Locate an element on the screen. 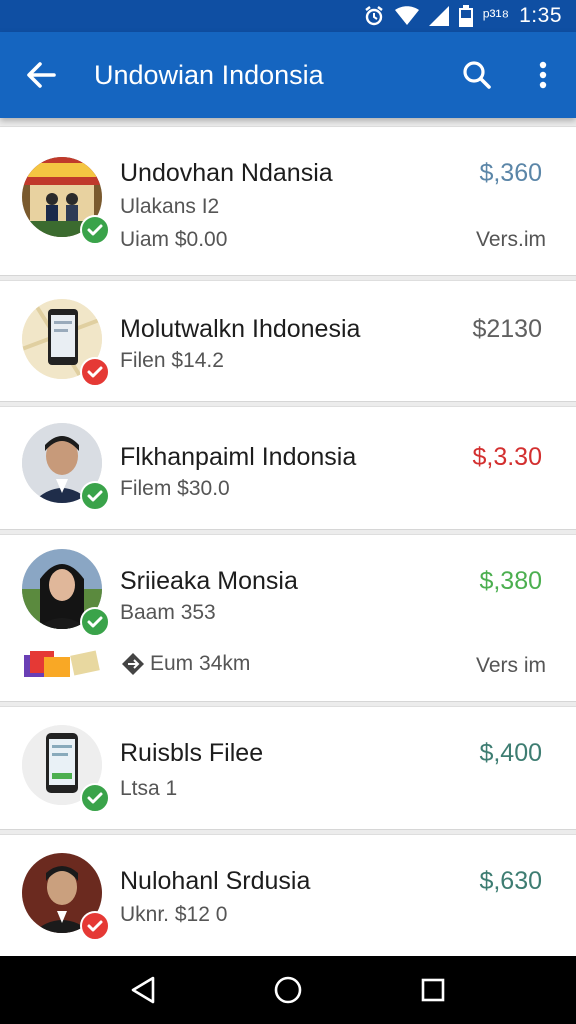 This screenshot has height=1024, width=576. circle-home-icon is located at coordinates (288, 990).